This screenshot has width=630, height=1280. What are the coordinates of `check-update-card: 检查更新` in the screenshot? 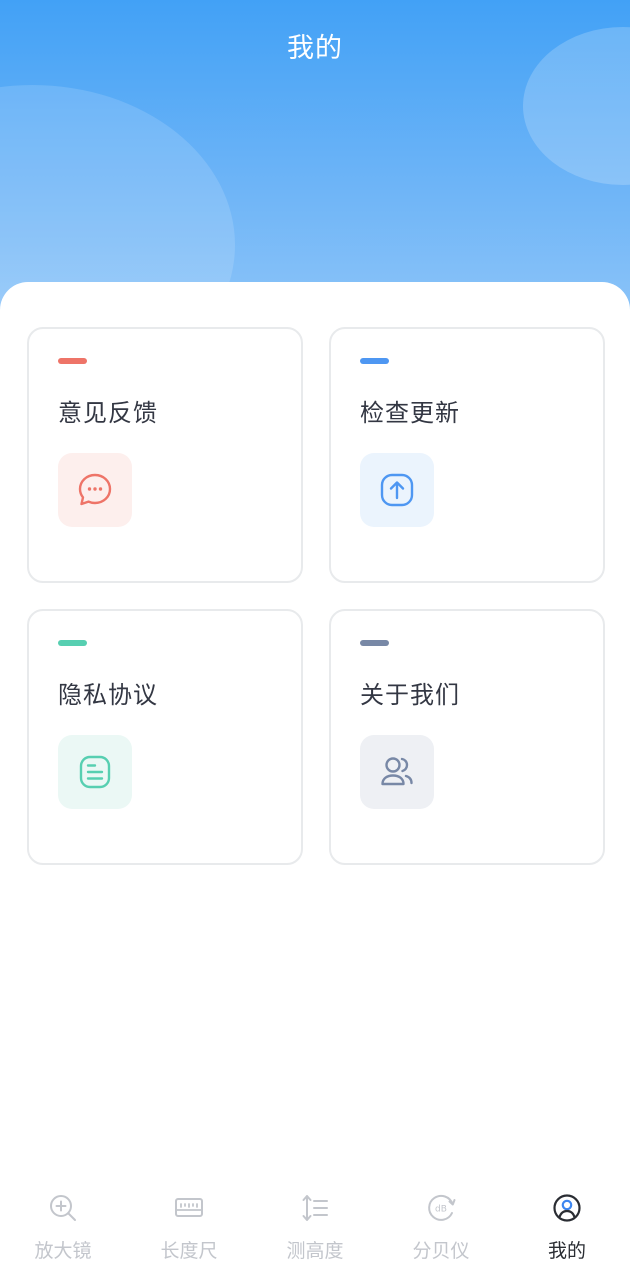 It's located at (467, 455).